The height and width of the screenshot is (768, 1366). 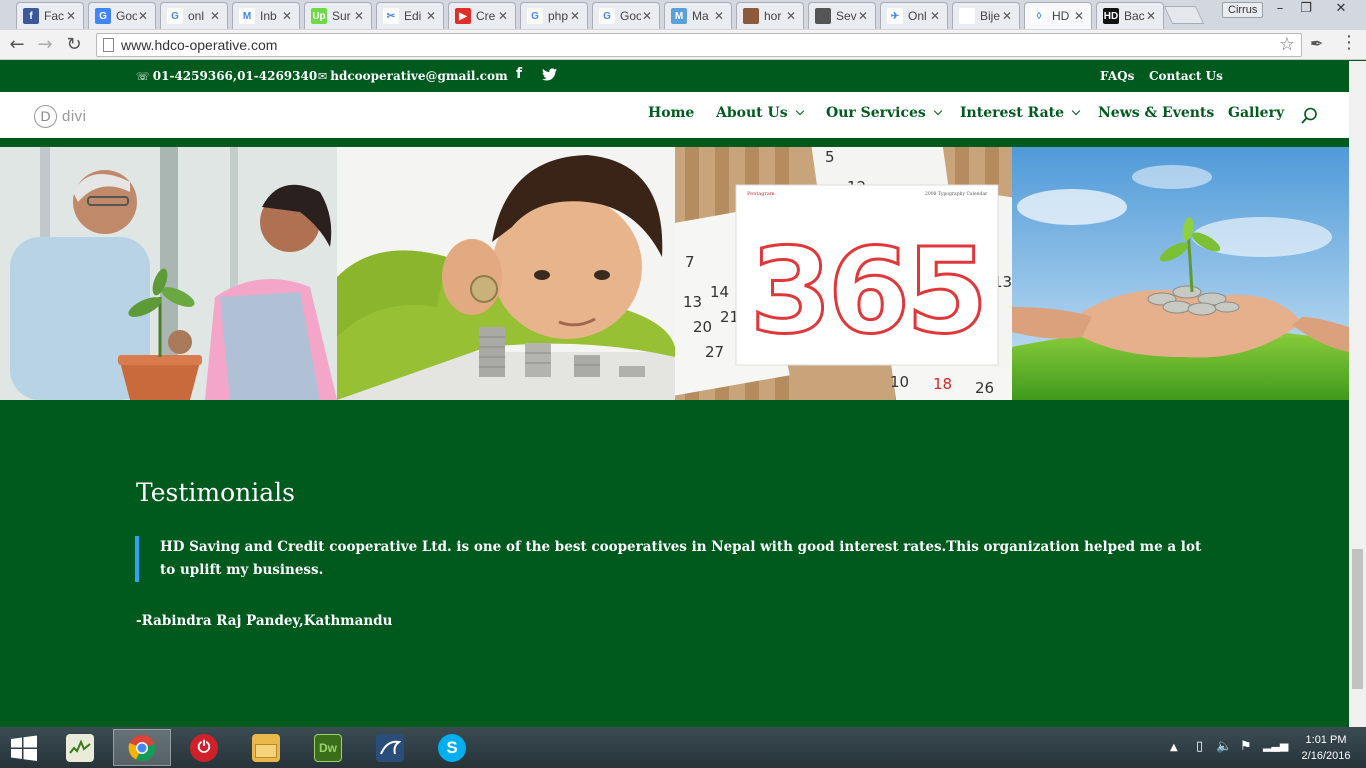 I want to click on faqs-link: FAQs, so click(x=1117, y=76).